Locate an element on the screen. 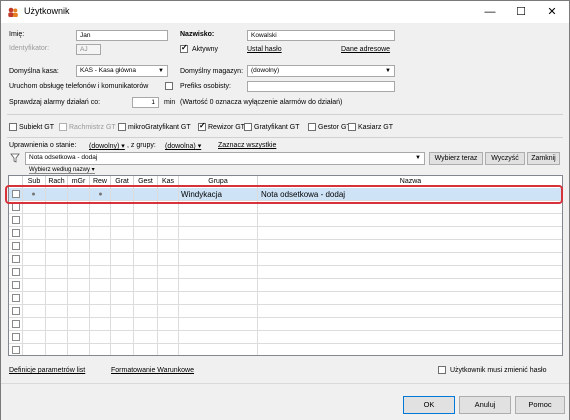  default-cash-select: KAS - Kasa główna ▼ is located at coordinates (122, 71).